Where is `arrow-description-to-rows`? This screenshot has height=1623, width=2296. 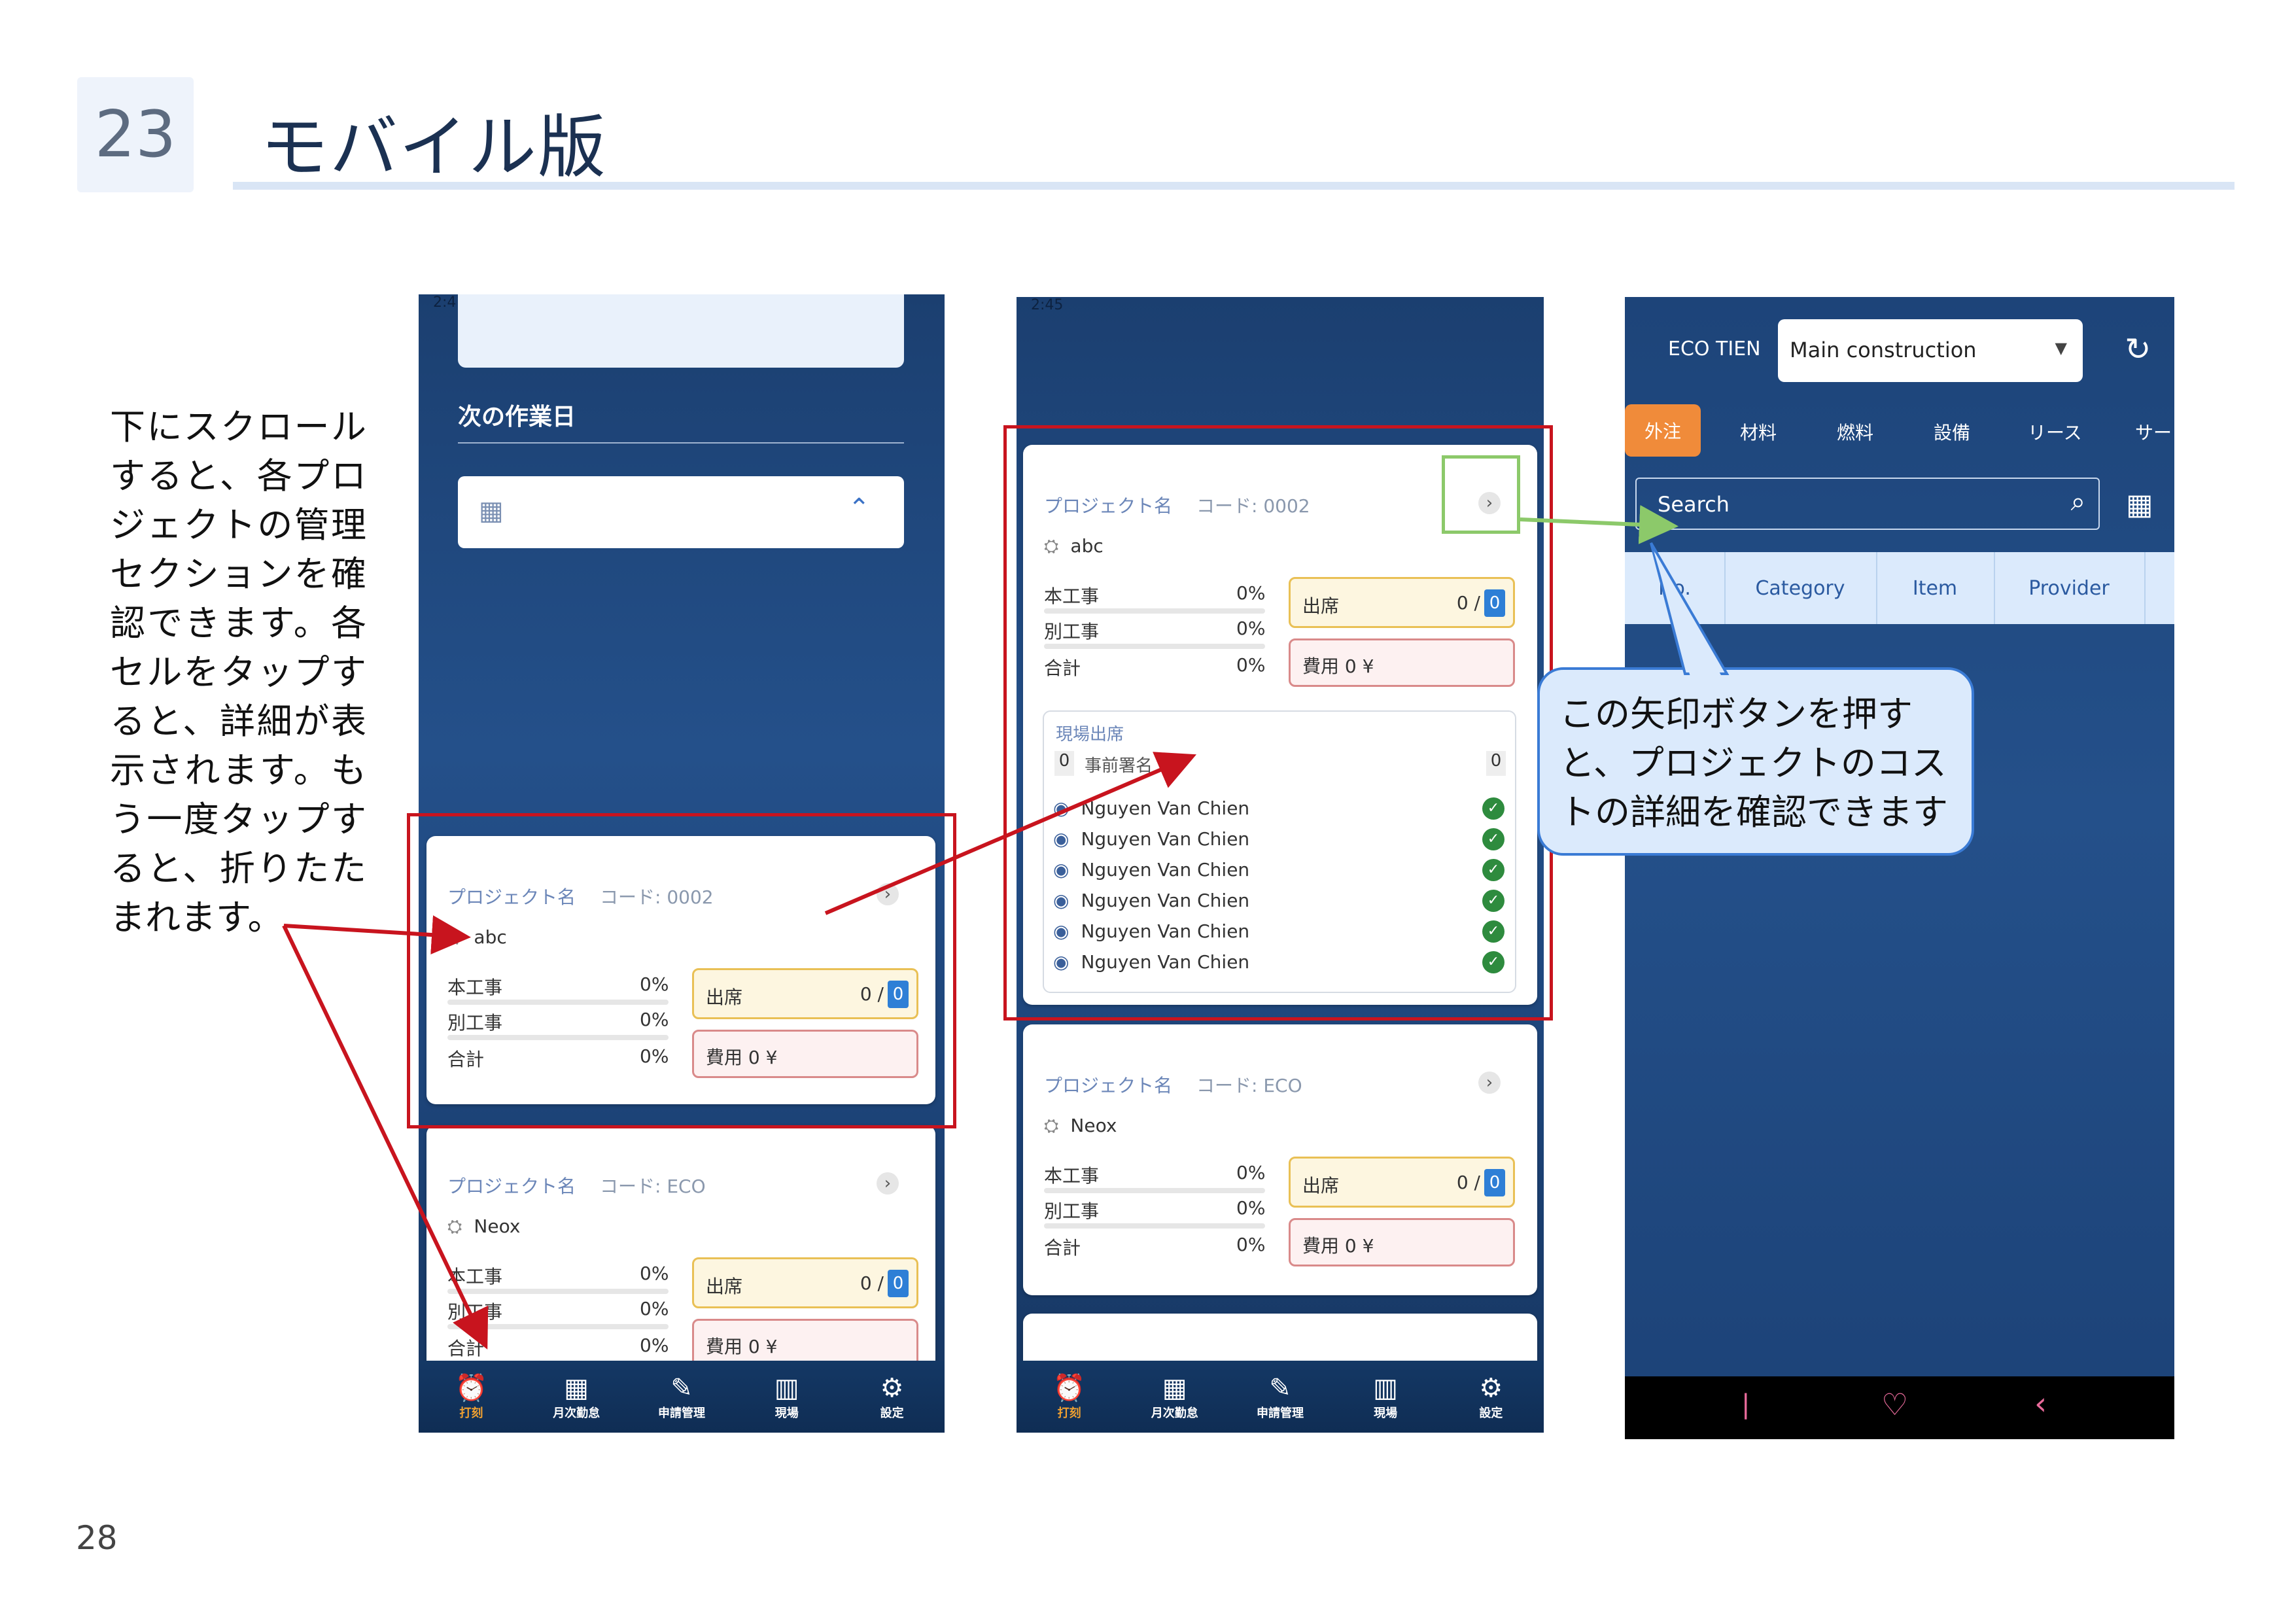
arrow-description-to-rows is located at coordinates (385, 1137).